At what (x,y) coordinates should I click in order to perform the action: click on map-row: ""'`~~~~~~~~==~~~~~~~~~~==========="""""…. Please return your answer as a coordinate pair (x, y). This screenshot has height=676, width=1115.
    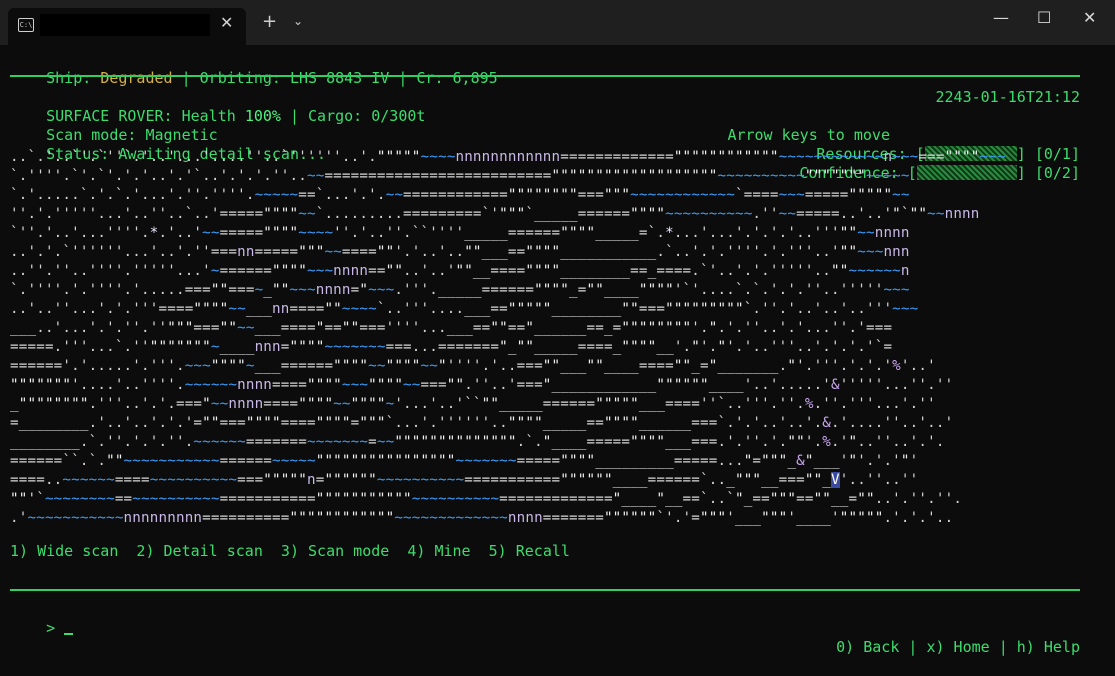
    Looking at the image, I should click on (486, 499).